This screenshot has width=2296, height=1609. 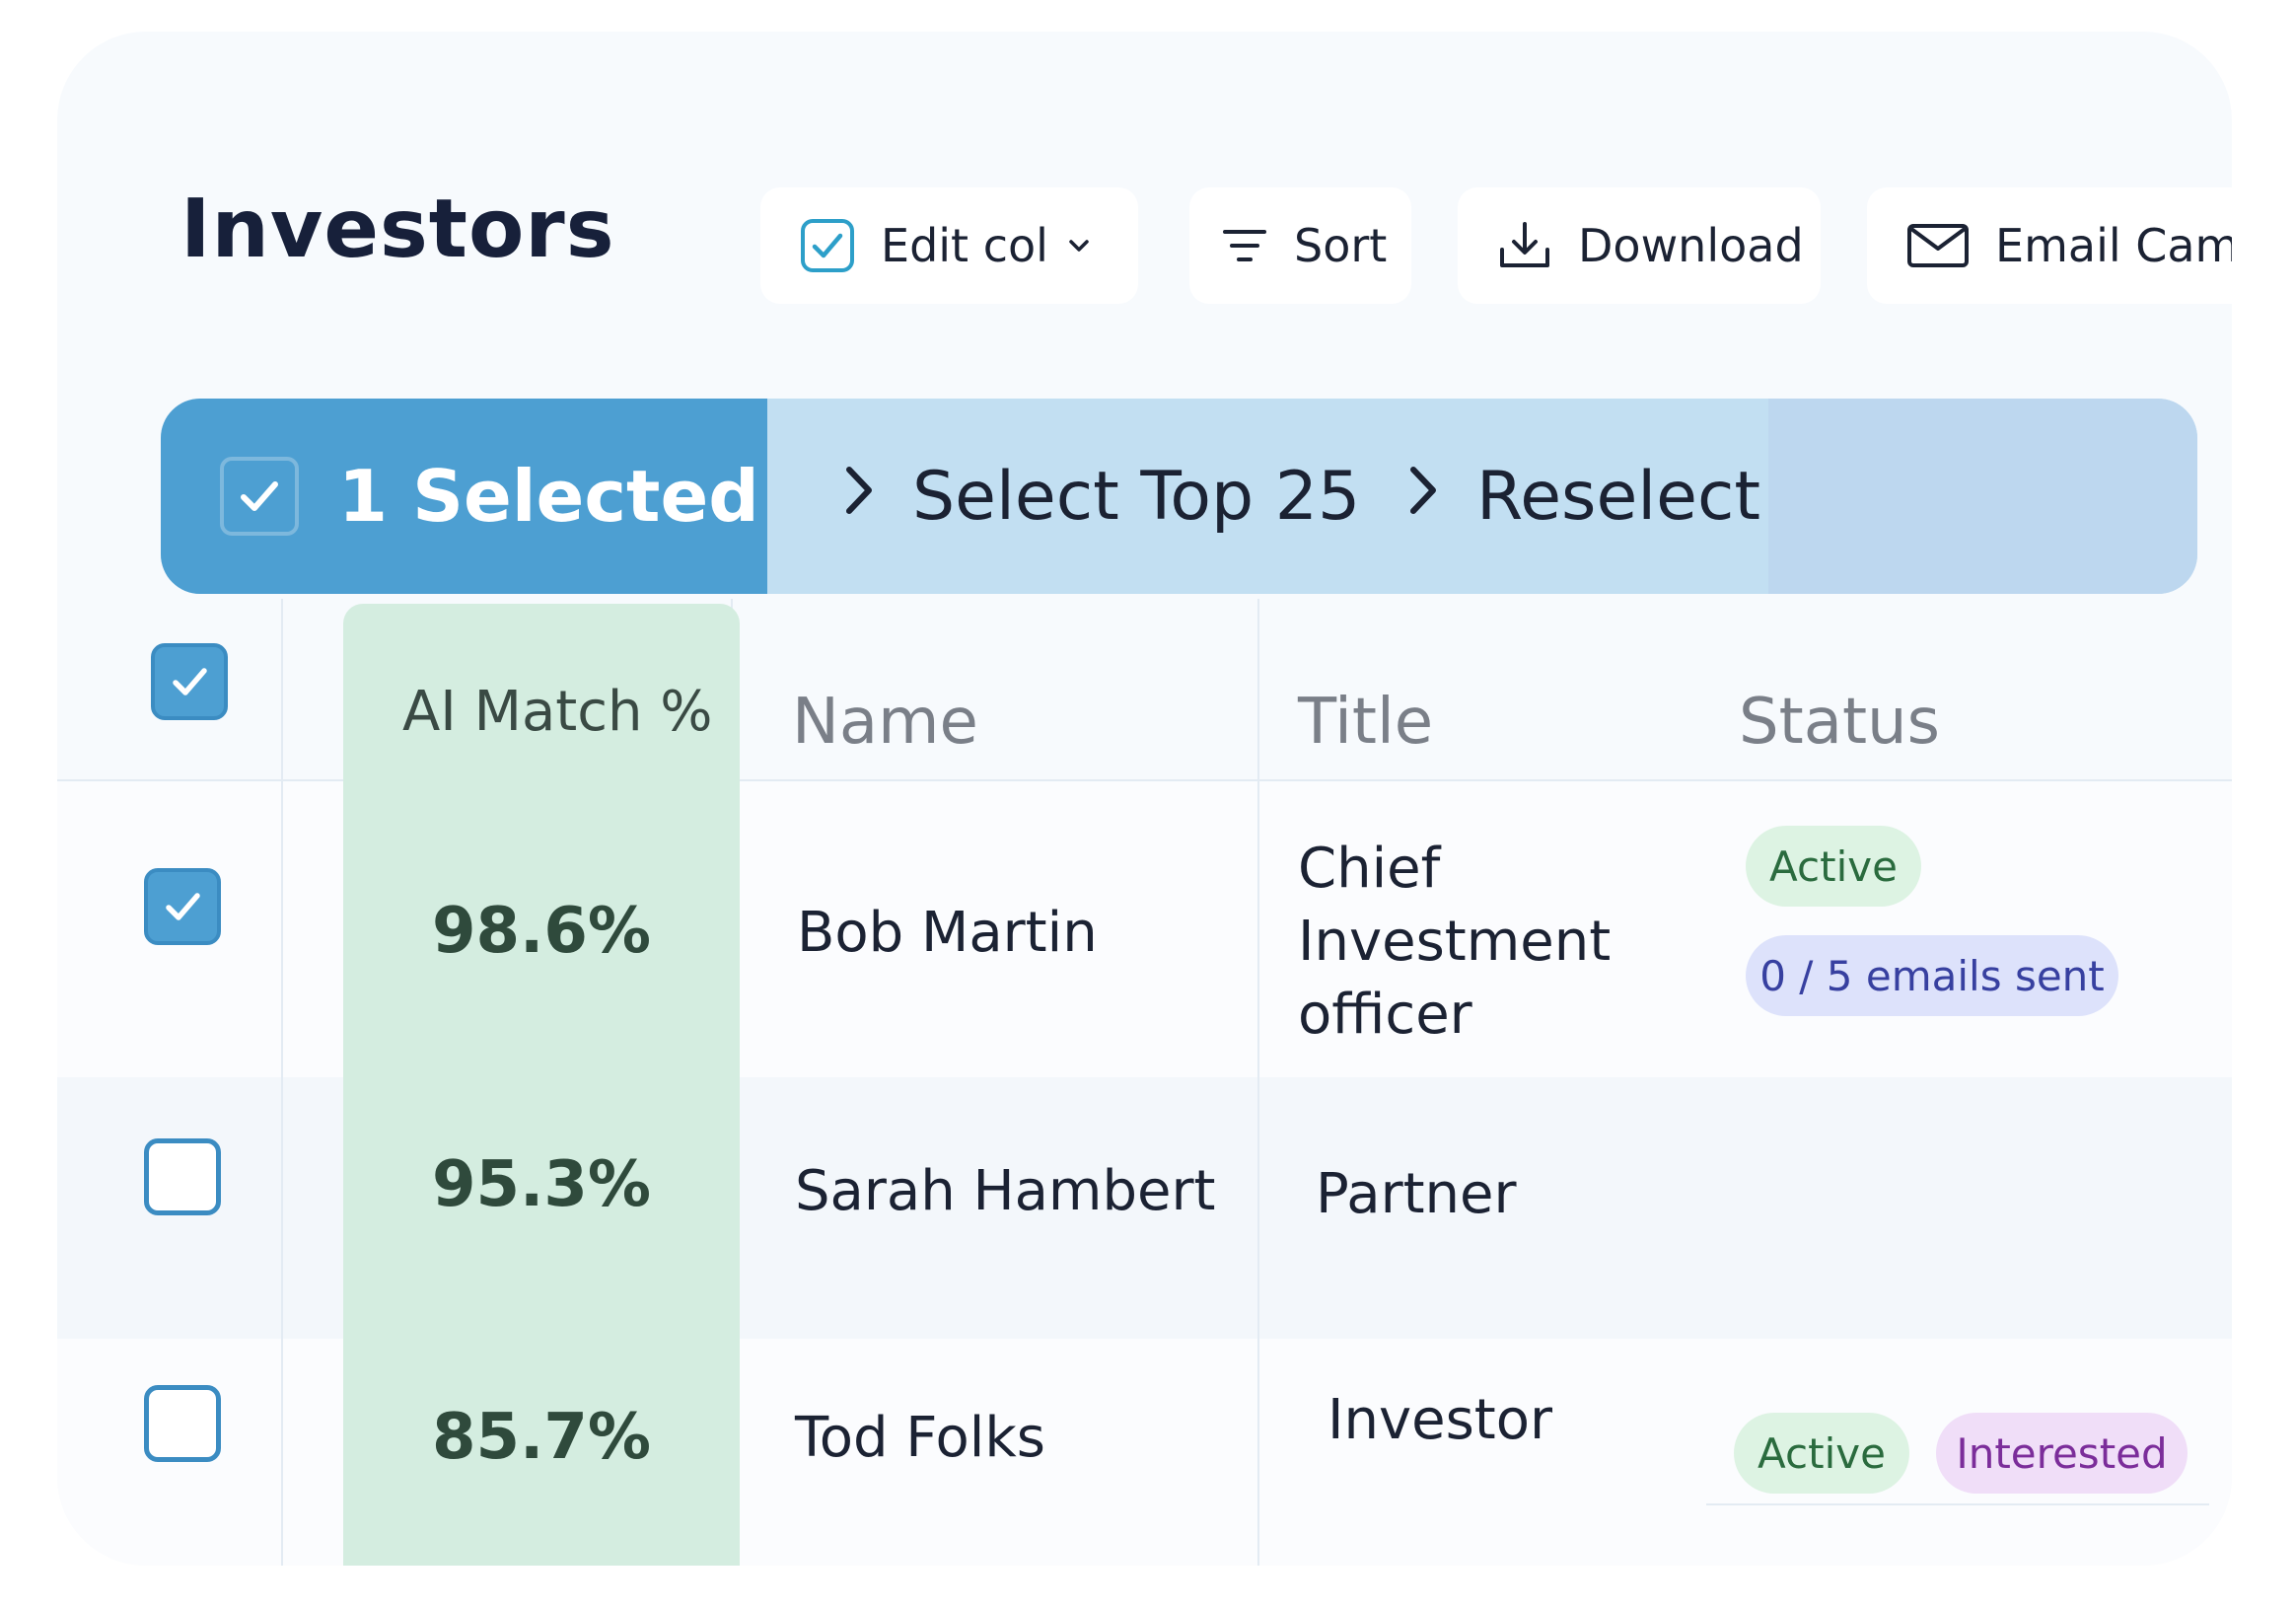 What do you see at coordinates (541, 1185) in the screenshot?
I see `ai-match-value: 95.3%` at bounding box center [541, 1185].